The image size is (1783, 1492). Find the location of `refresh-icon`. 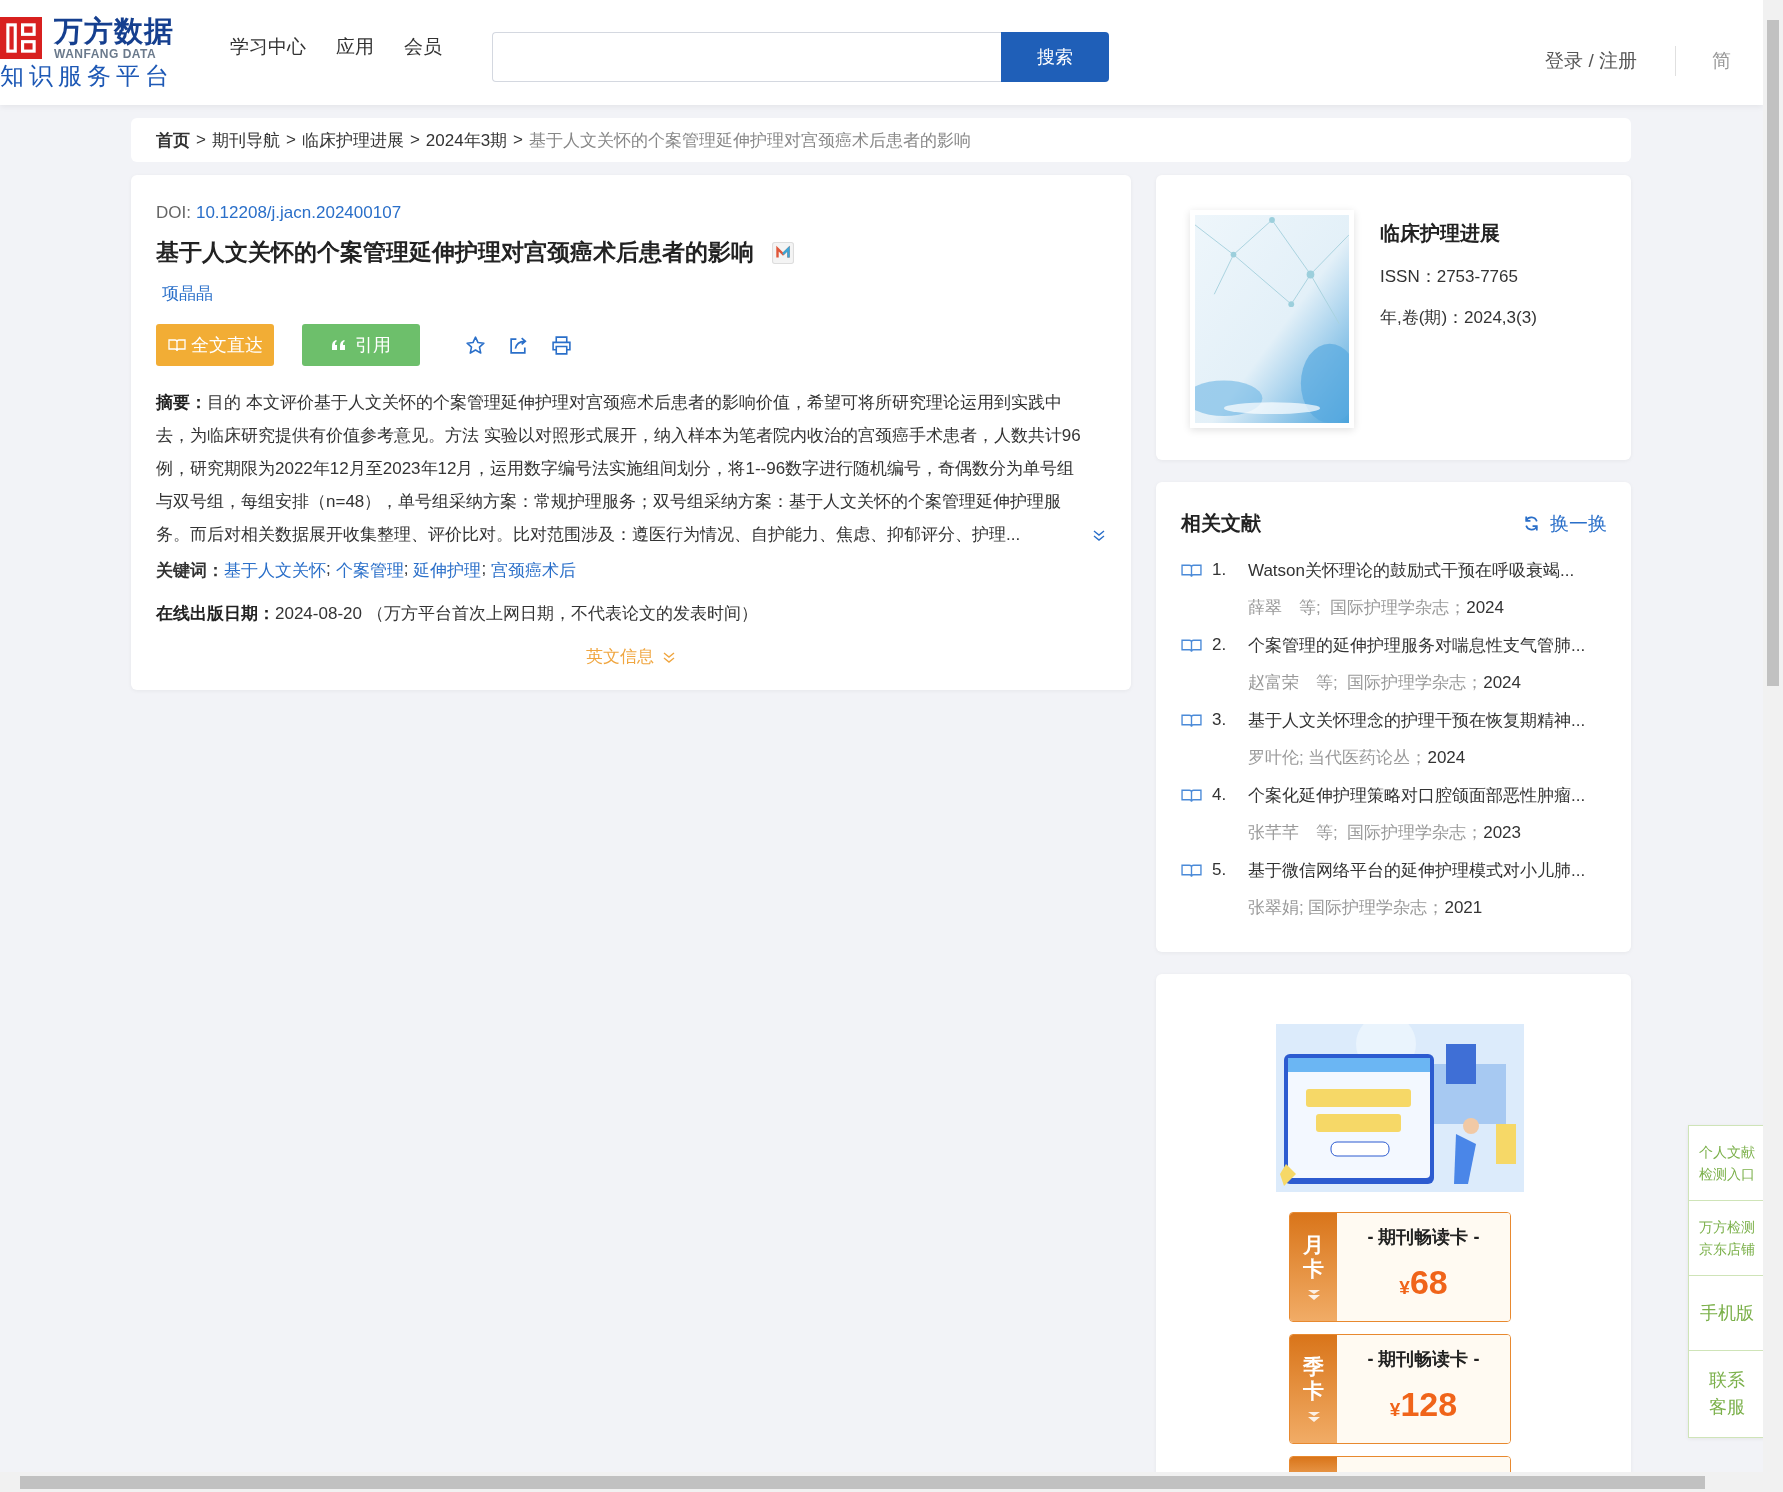

refresh-icon is located at coordinates (1531, 523).